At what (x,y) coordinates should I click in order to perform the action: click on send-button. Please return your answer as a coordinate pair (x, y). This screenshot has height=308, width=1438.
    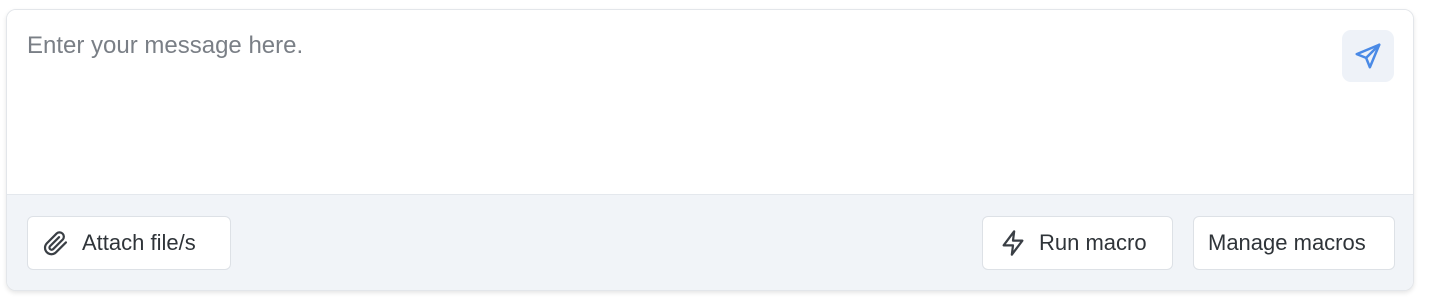
    Looking at the image, I should click on (1368, 56).